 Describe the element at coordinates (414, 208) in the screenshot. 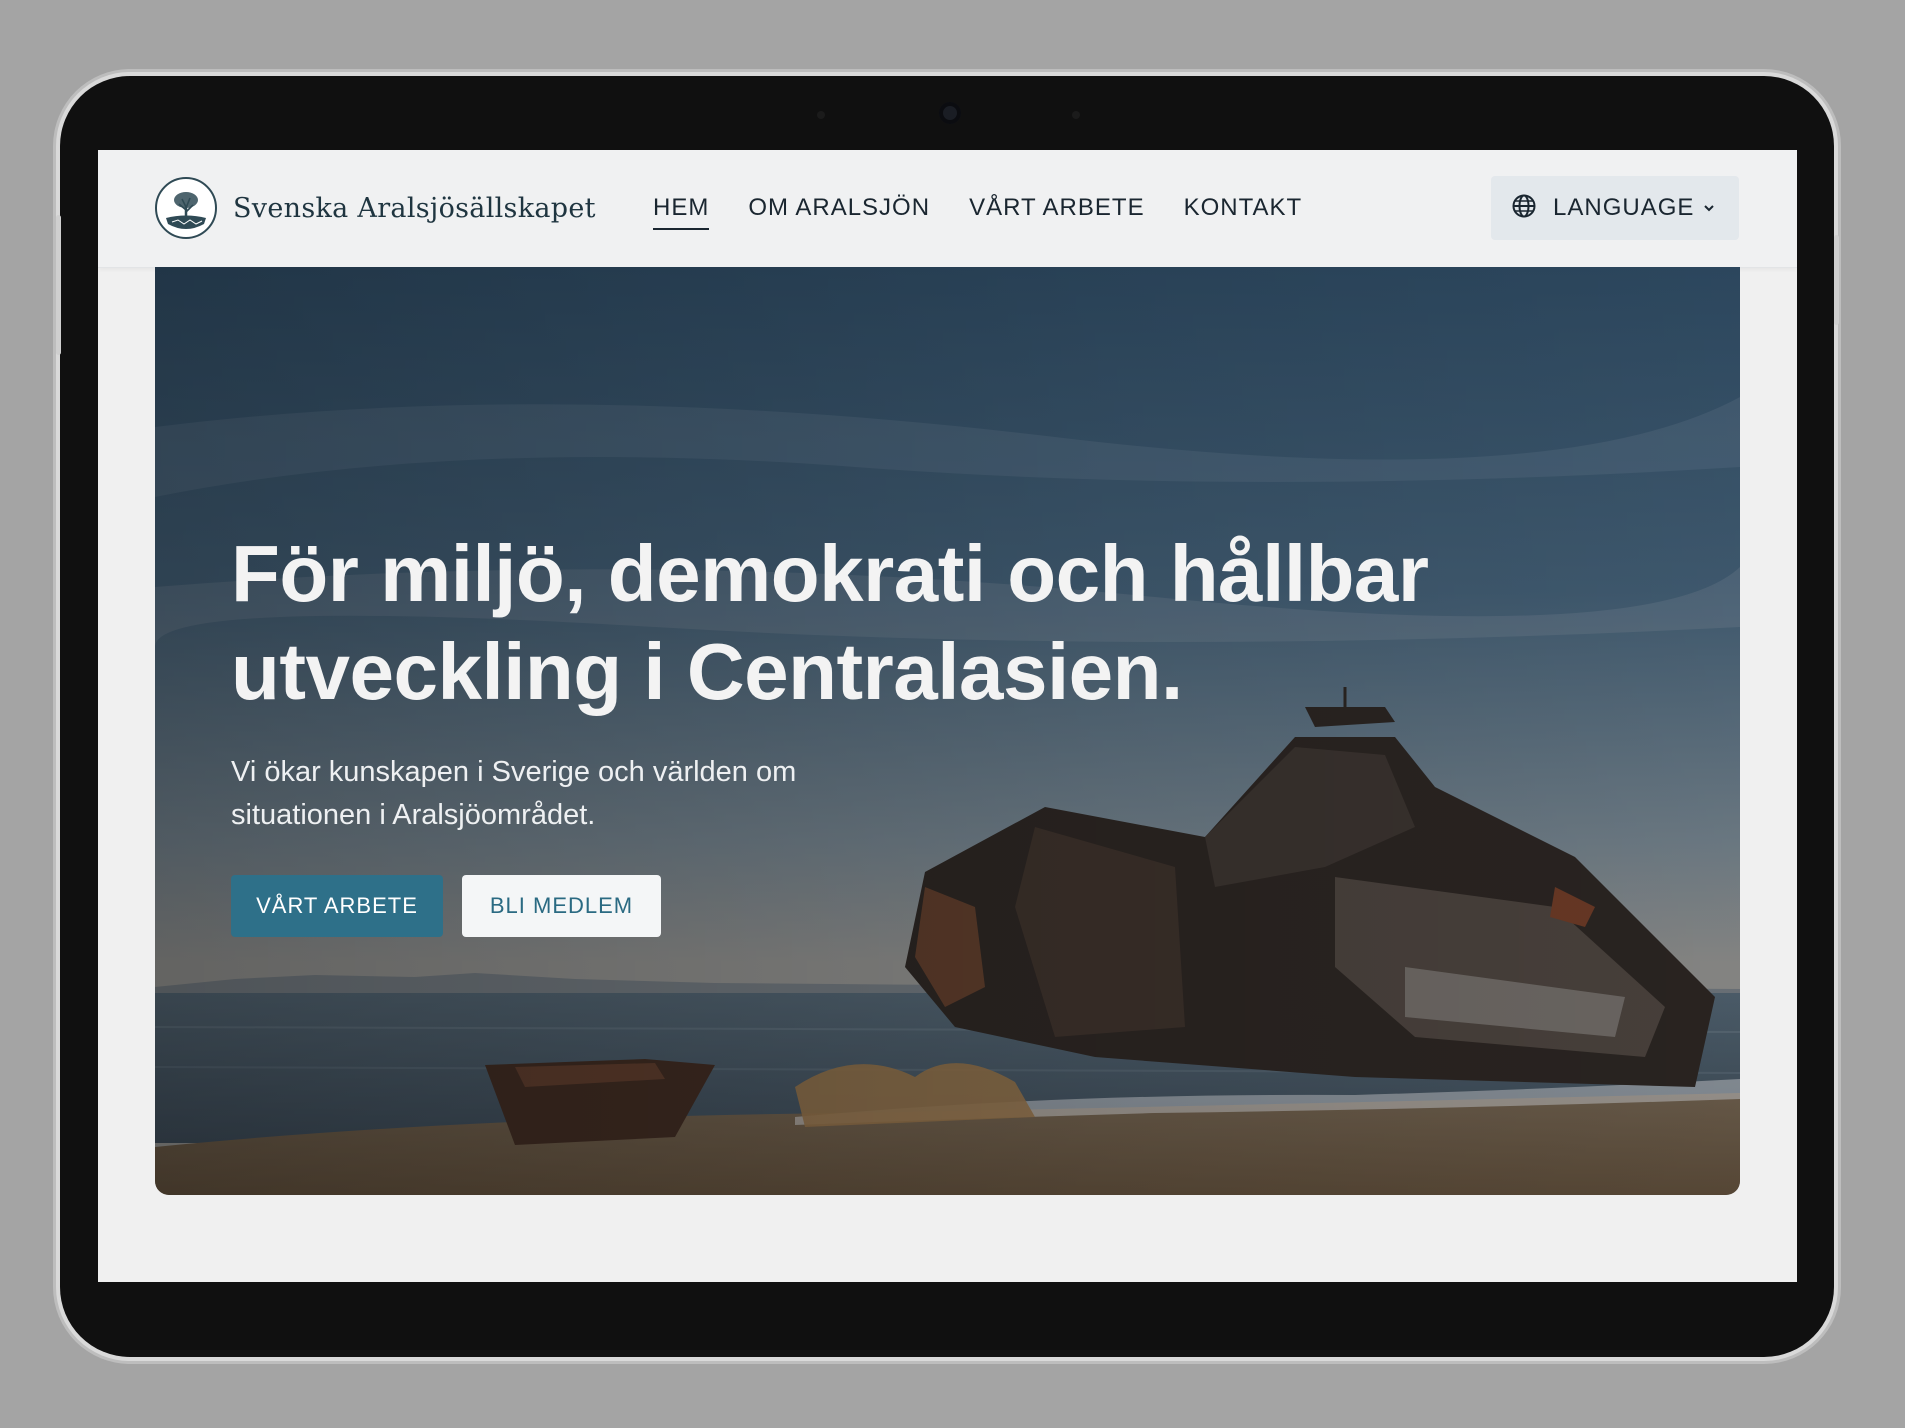

I see `site-name: Svenska Aralsjösällskapet` at that location.